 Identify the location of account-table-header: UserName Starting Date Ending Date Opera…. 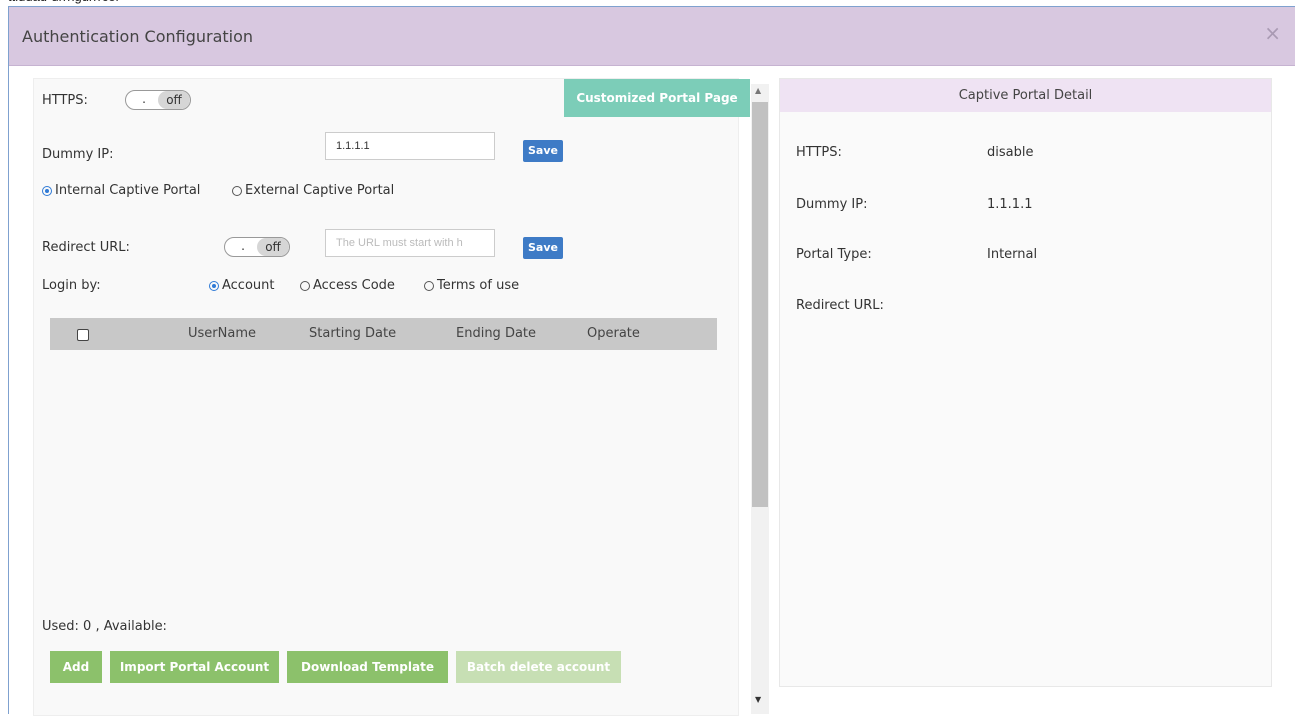
(383, 334).